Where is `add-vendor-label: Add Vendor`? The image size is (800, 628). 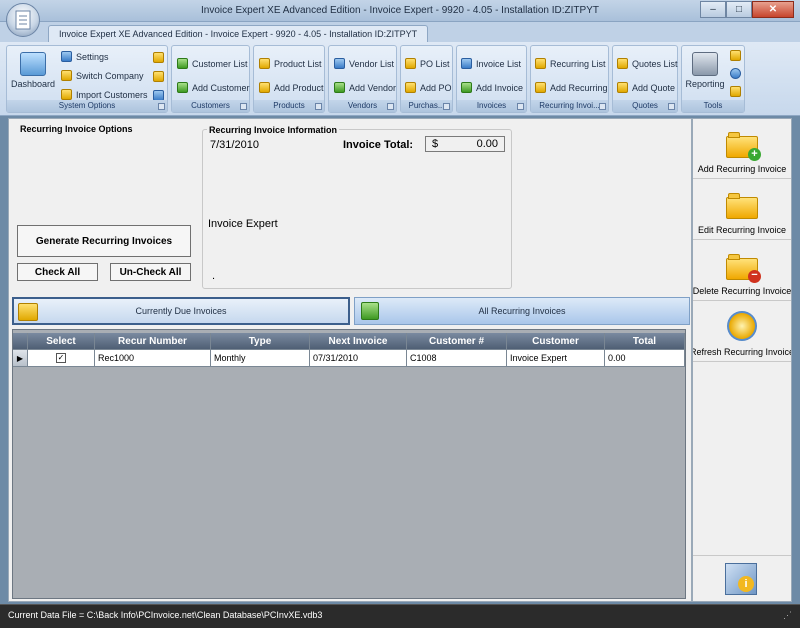
add-vendor-label: Add Vendor is located at coordinates (373, 87).